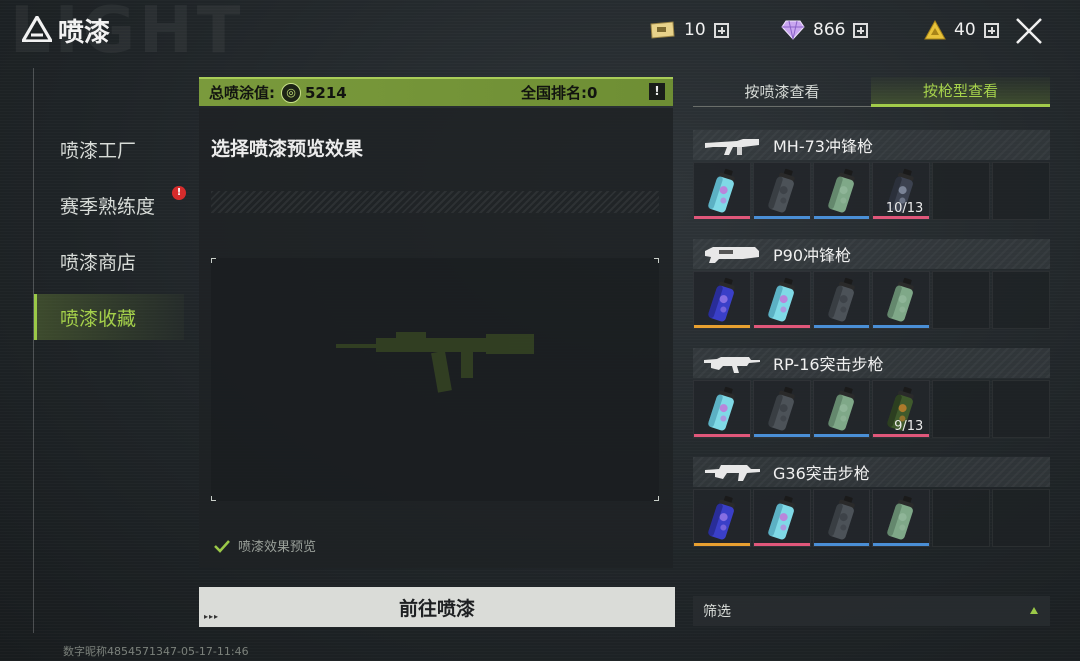 The width and height of the screenshot is (1080, 661). I want to click on tab-view-by-spray: 按喷漆查看, so click(782, 92).